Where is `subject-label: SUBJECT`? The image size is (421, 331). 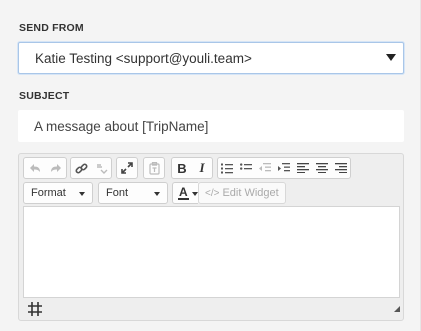 subject-label: SUBJECT is located at coordinates (44, 96).